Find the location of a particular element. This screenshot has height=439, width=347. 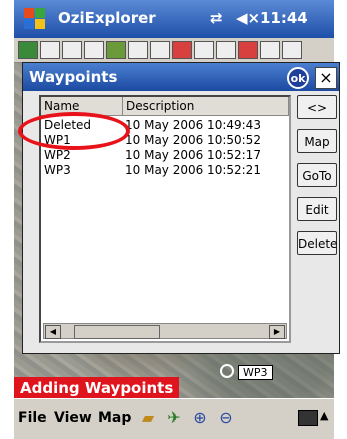

scroll-thumb is located at coordinates (117, 332).